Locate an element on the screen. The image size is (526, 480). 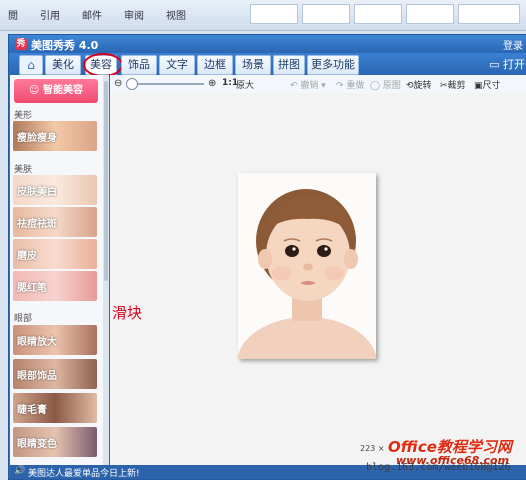
tab-collage: 拼图 is located at coordinates (289, 65).